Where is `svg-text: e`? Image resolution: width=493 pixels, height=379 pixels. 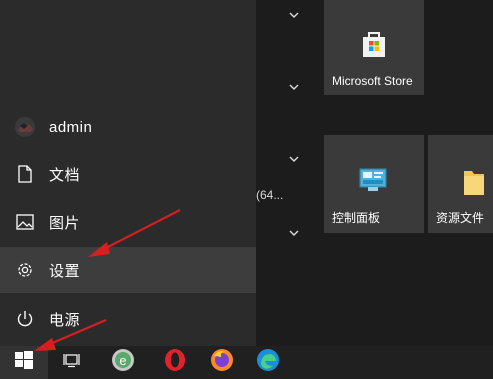 svg-text: e is located at coordinates (122, 360).